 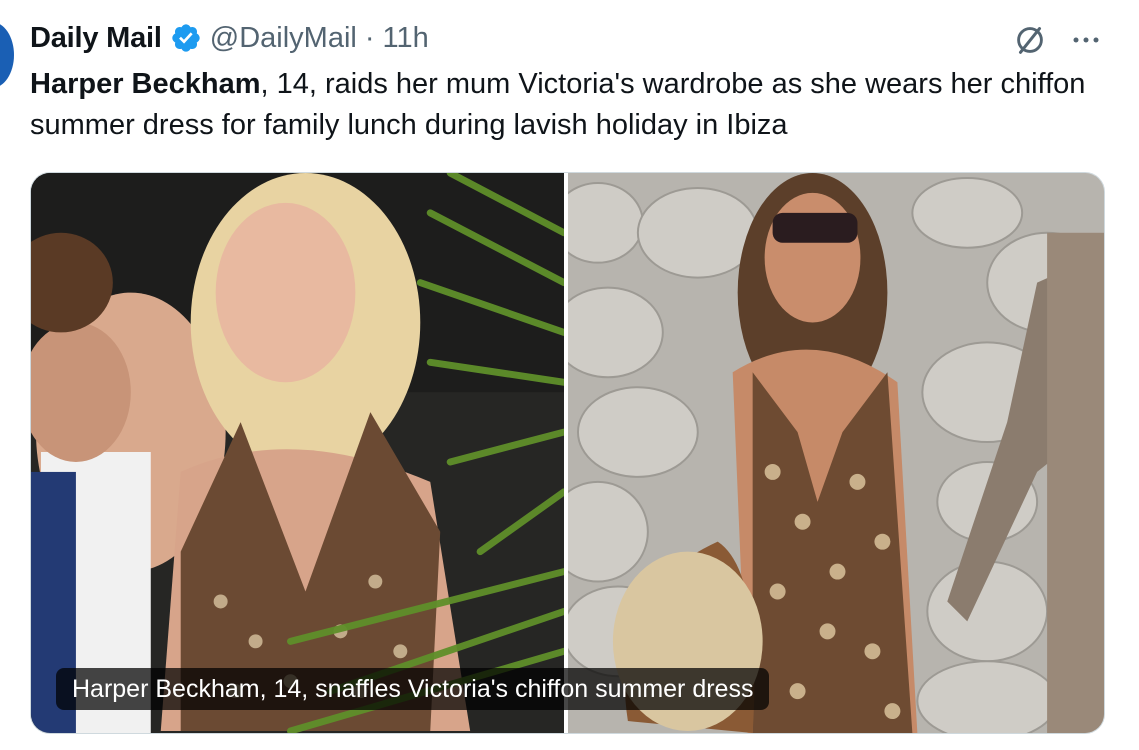 What do you see at coordinates (406, 38) in the screenshot?
I see `post-time: 11h` at bounding box center [406, 38].